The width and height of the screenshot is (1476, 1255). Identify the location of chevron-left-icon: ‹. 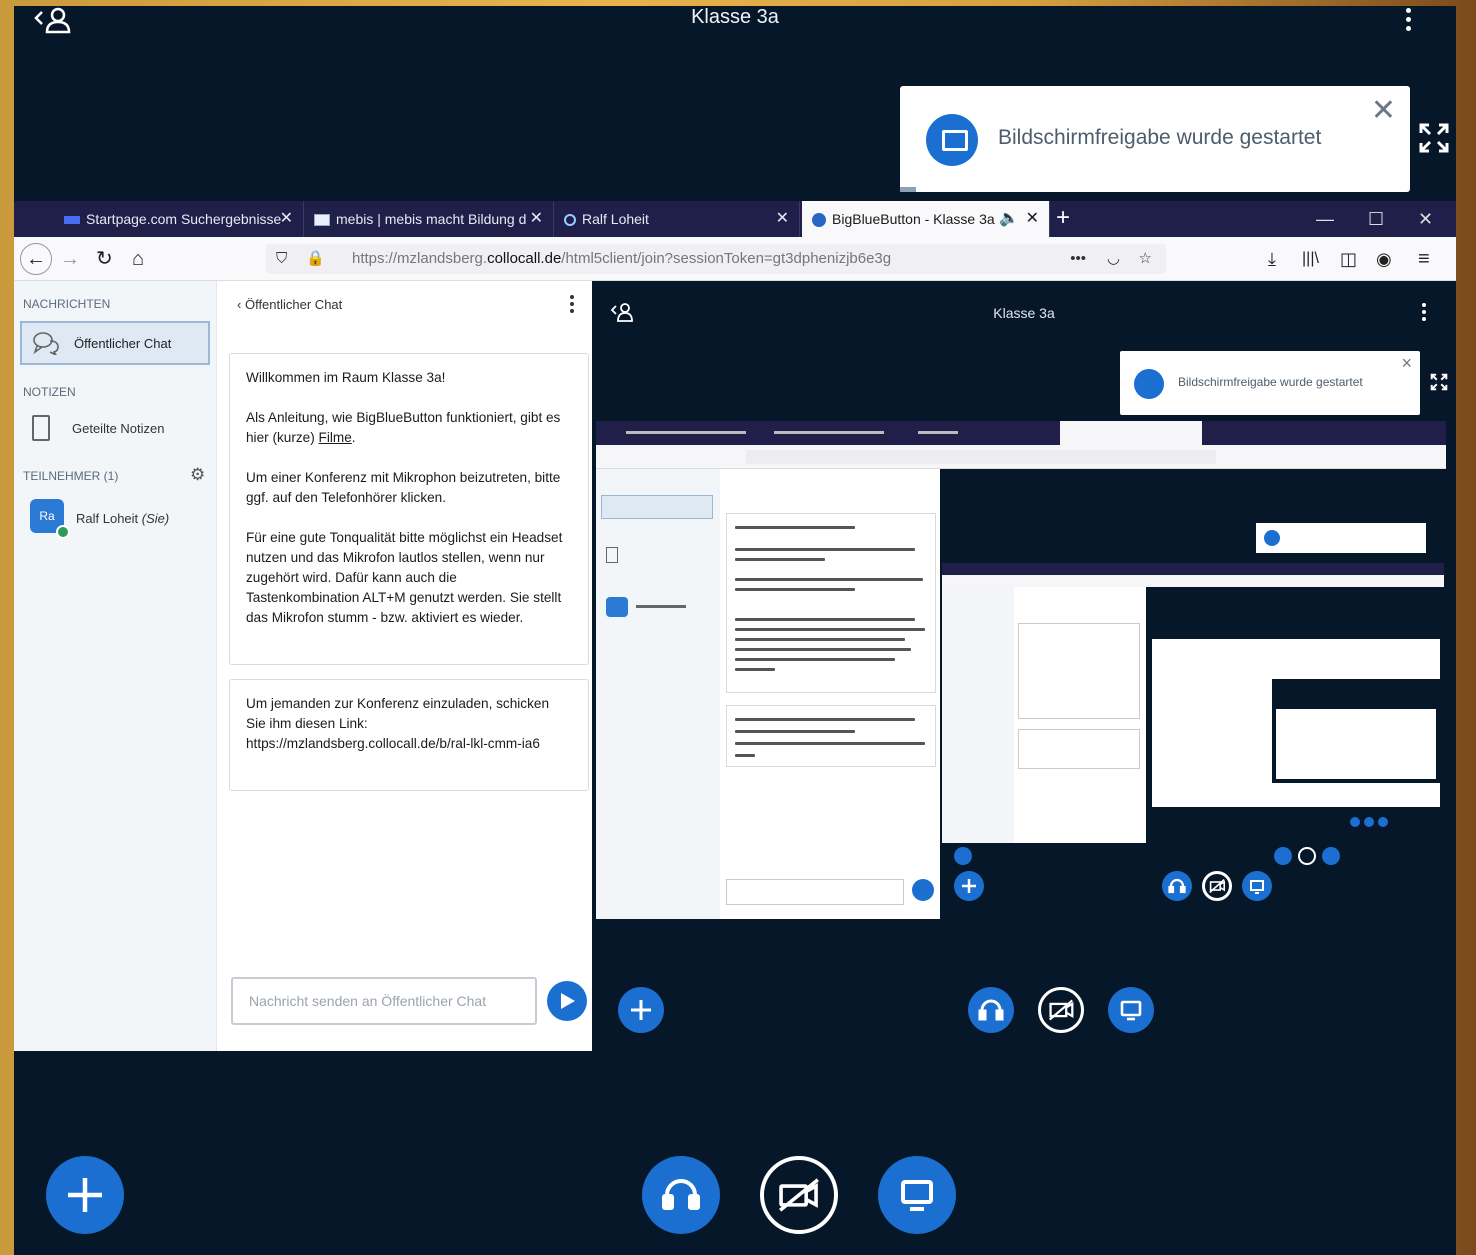
(241, 304).